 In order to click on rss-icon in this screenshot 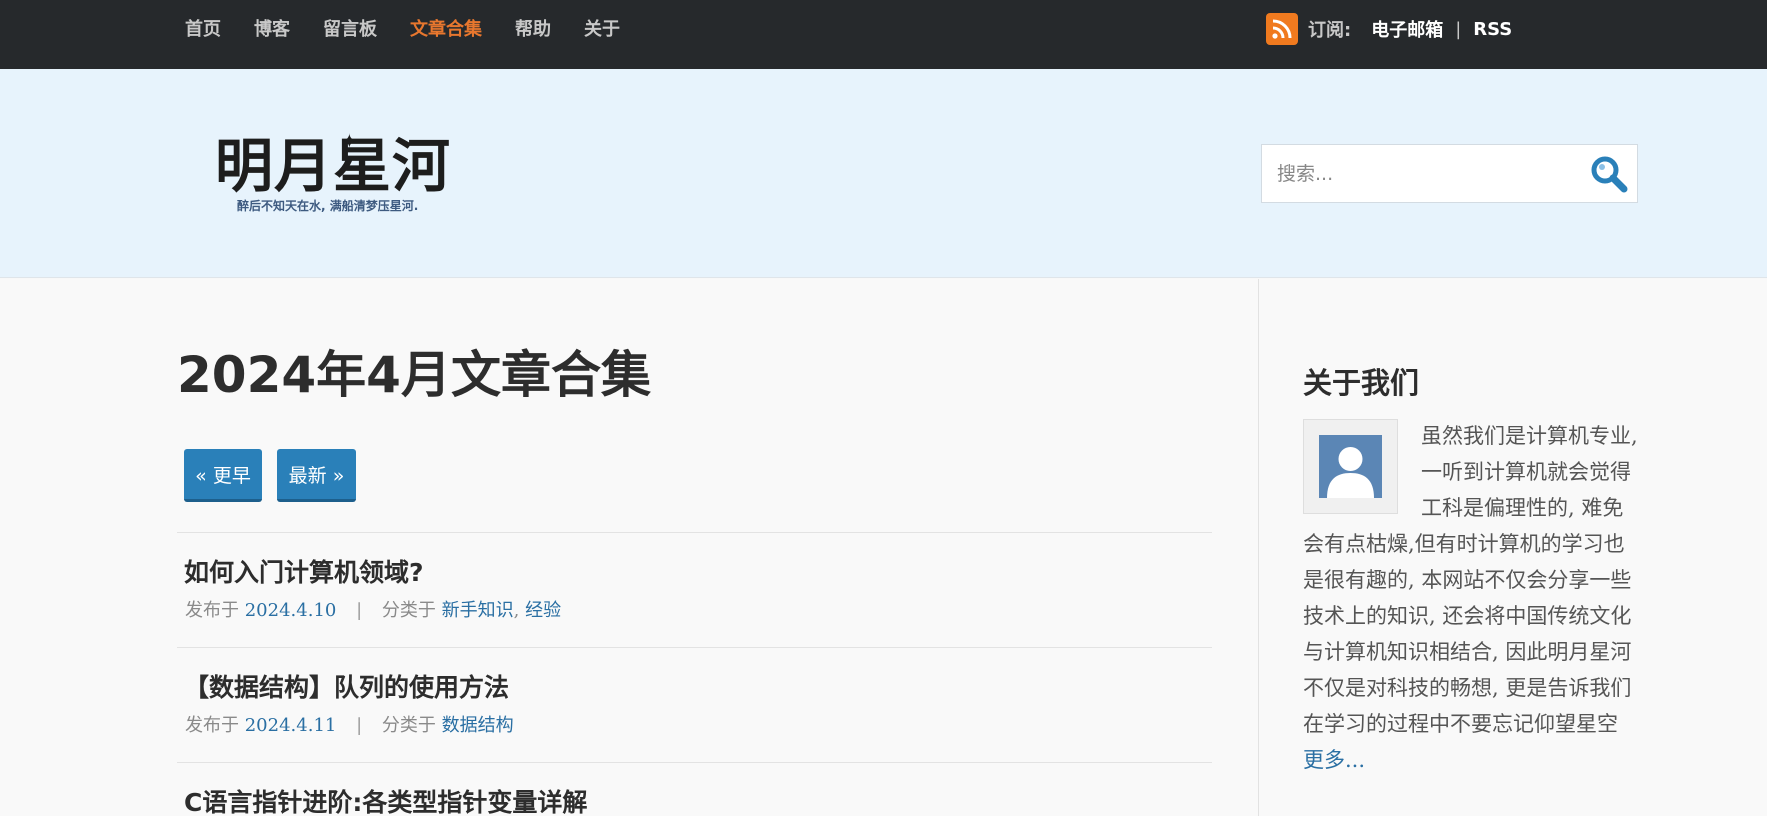, I will do `click(1282, 29)`.